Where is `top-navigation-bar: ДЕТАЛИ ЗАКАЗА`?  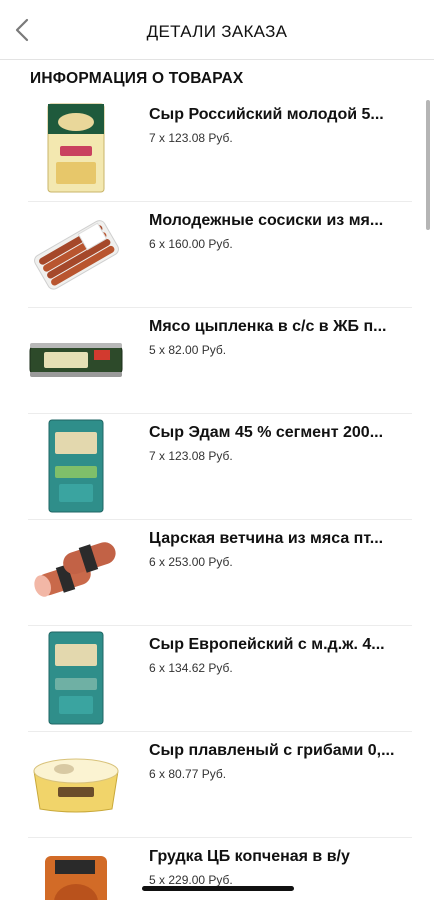
top-navigation-bar: ДЕТАЛИ ЗАКАЗА is located at coordinates (217, 30).